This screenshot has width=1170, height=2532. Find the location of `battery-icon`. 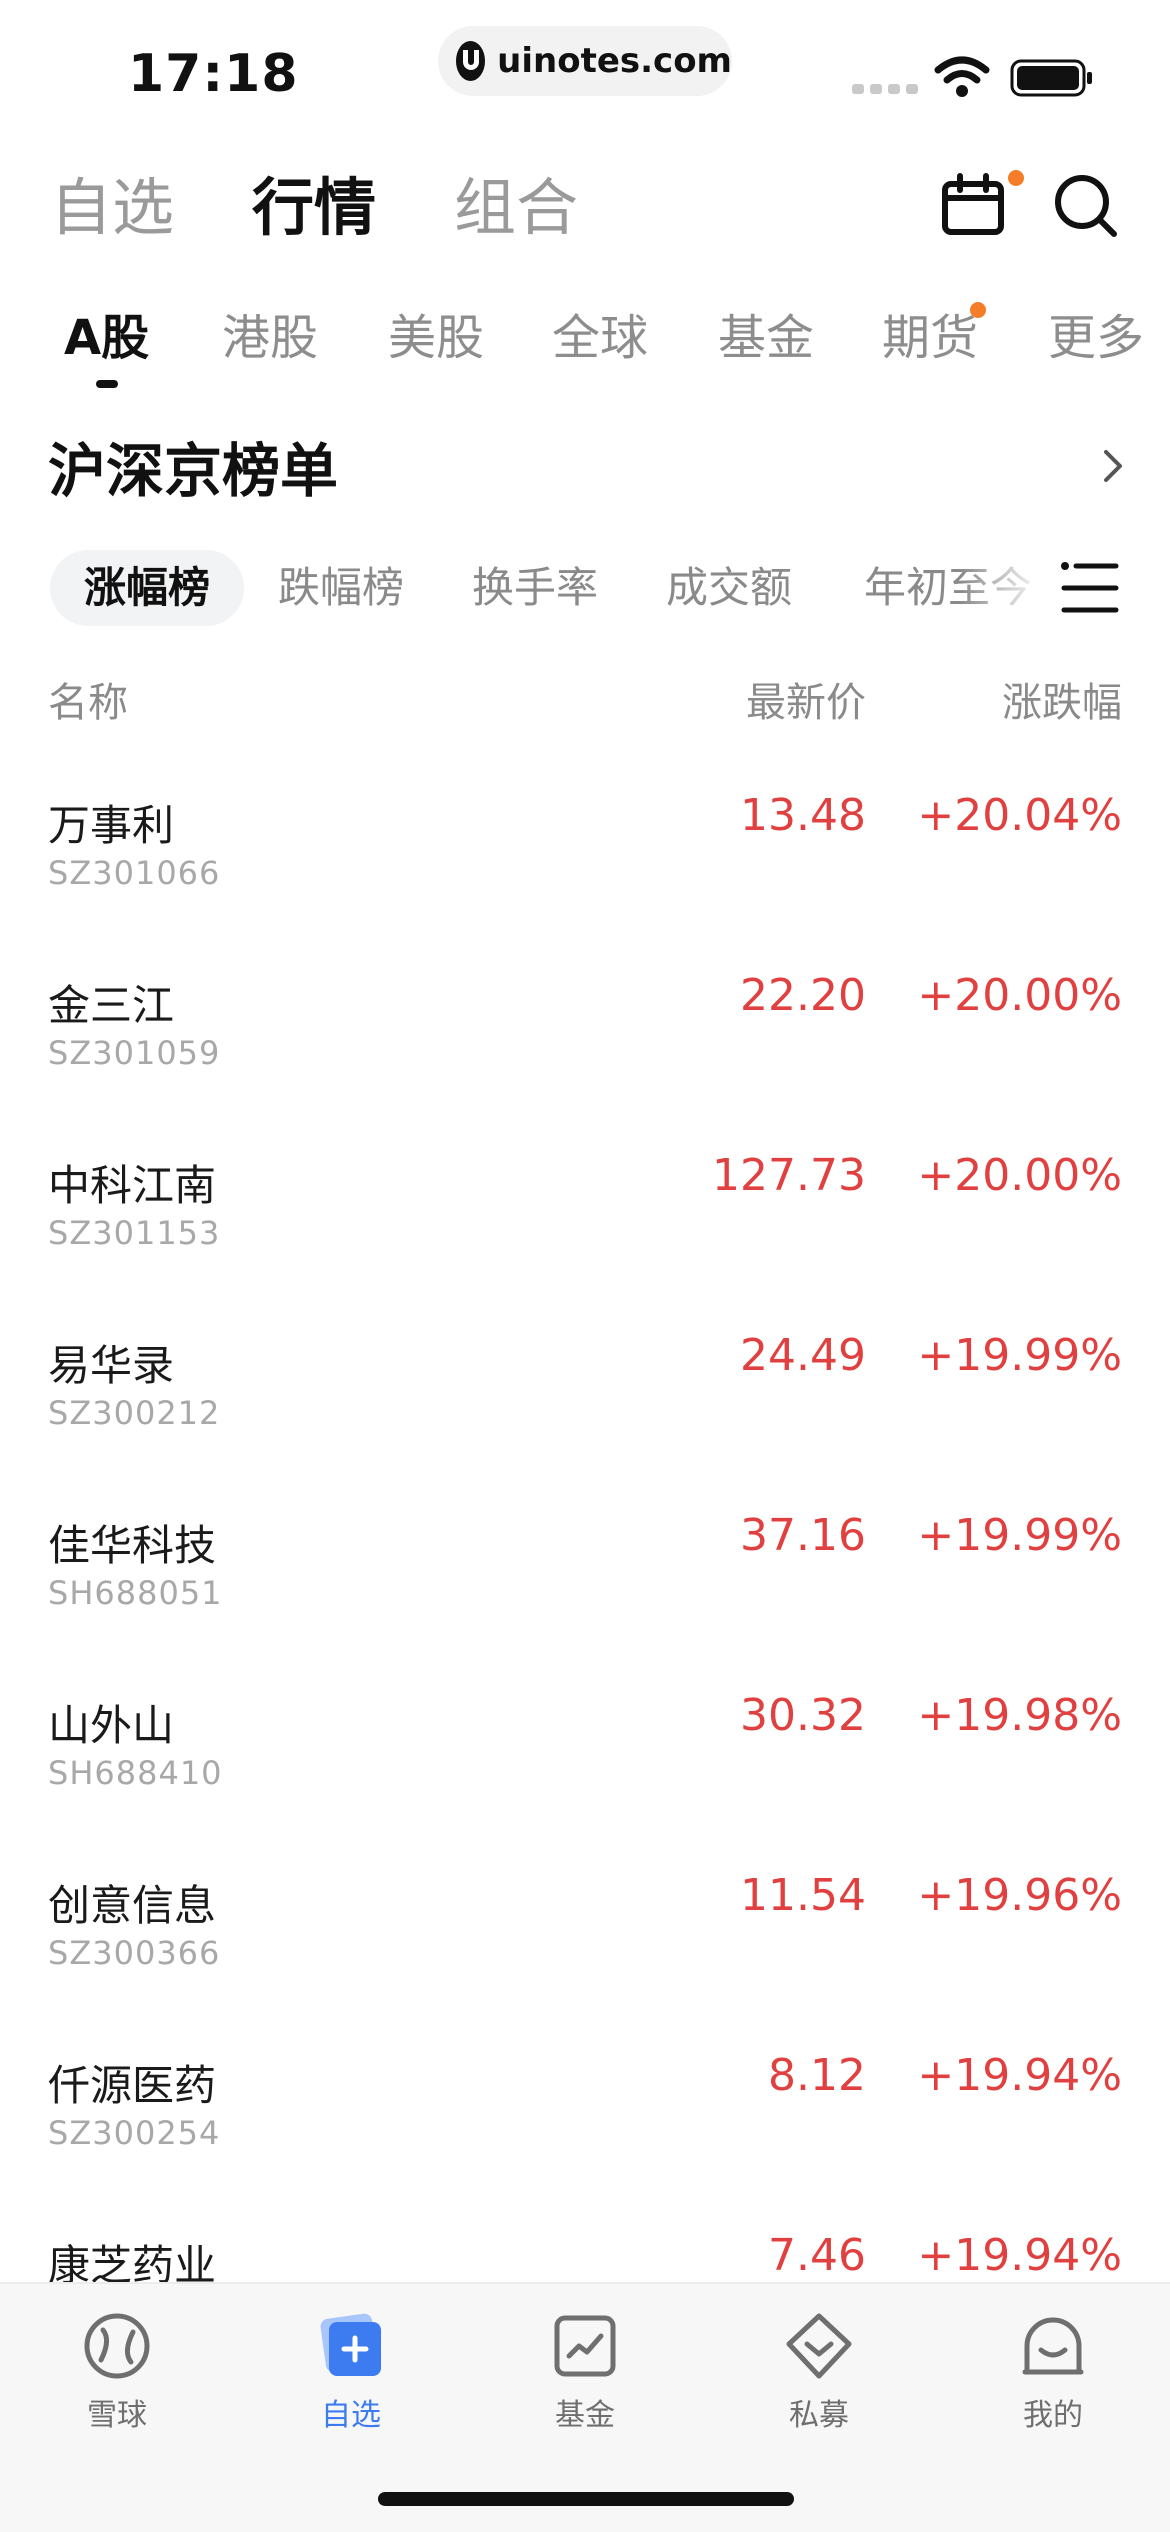

battery-icon is located at coordinates (1051, 78).